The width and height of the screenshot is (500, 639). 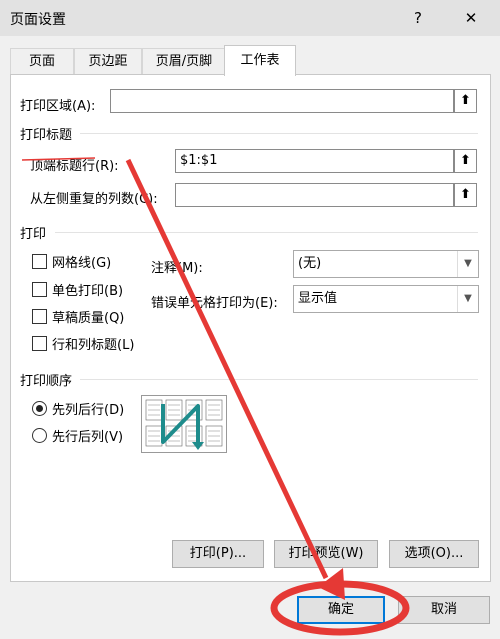 I want to click on print-separator, so click(x=266, y=232).